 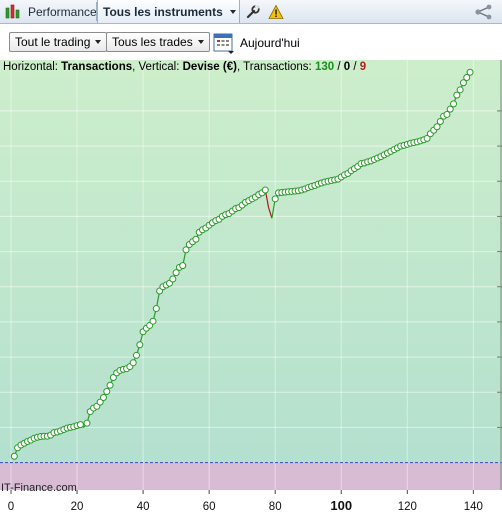 I want to click on losing-count: 9, so click(x=363, y=67).